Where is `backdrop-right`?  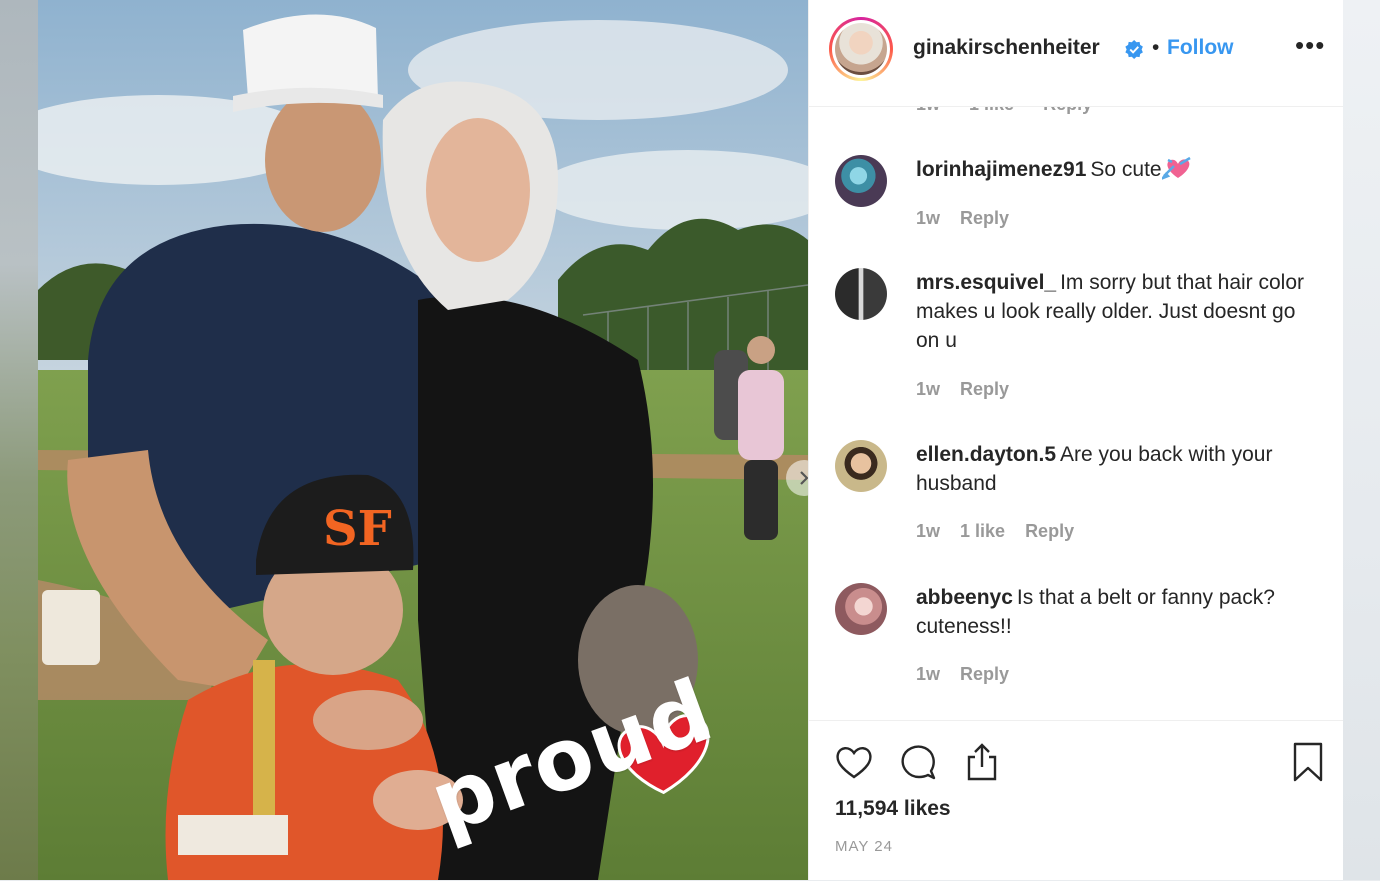
backdrop-right is located at coordinates (1361, 440).